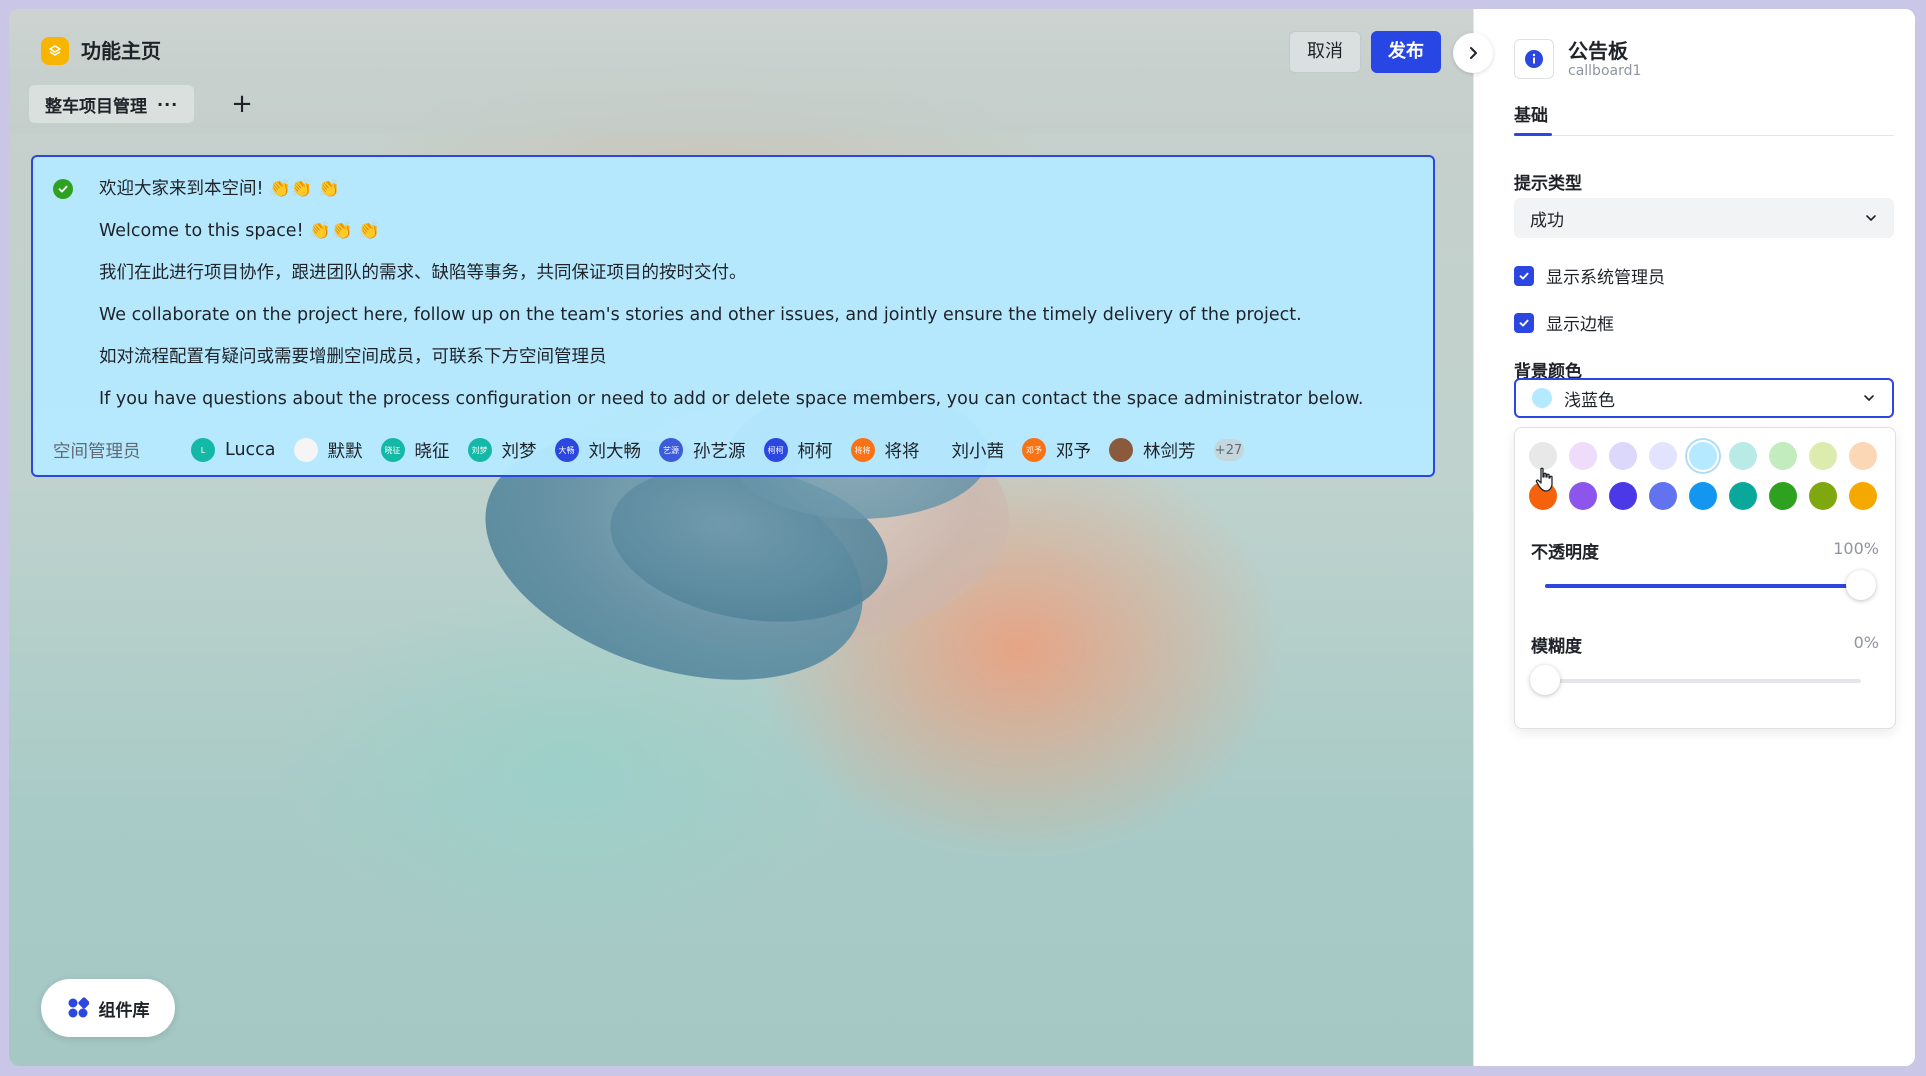 This screenshot has height=1076, width=1926. Describe the element at coordinates (615, 451) in the screenshot. I see `admin-member-name: 刘大畅` at that location.